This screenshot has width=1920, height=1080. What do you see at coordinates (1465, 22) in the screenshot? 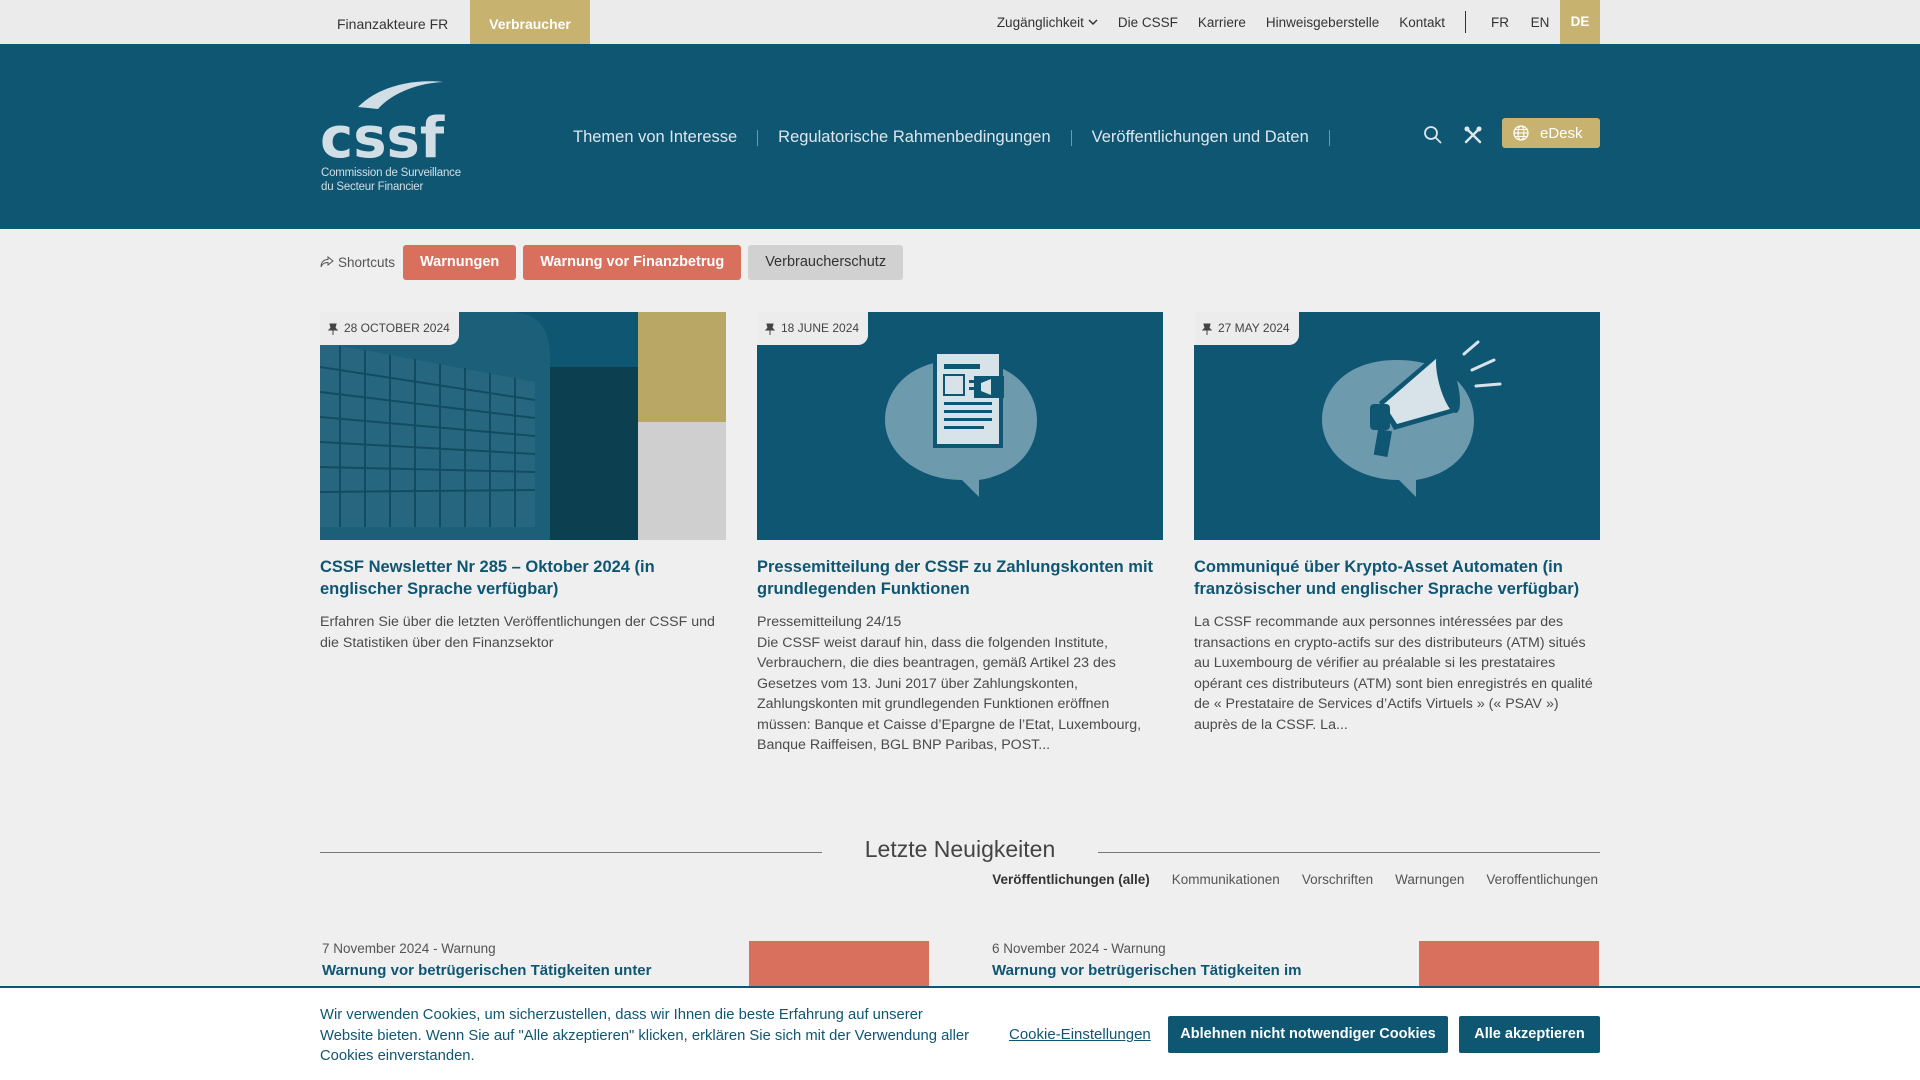
I see `divider` at bounding box center [1465, 22].